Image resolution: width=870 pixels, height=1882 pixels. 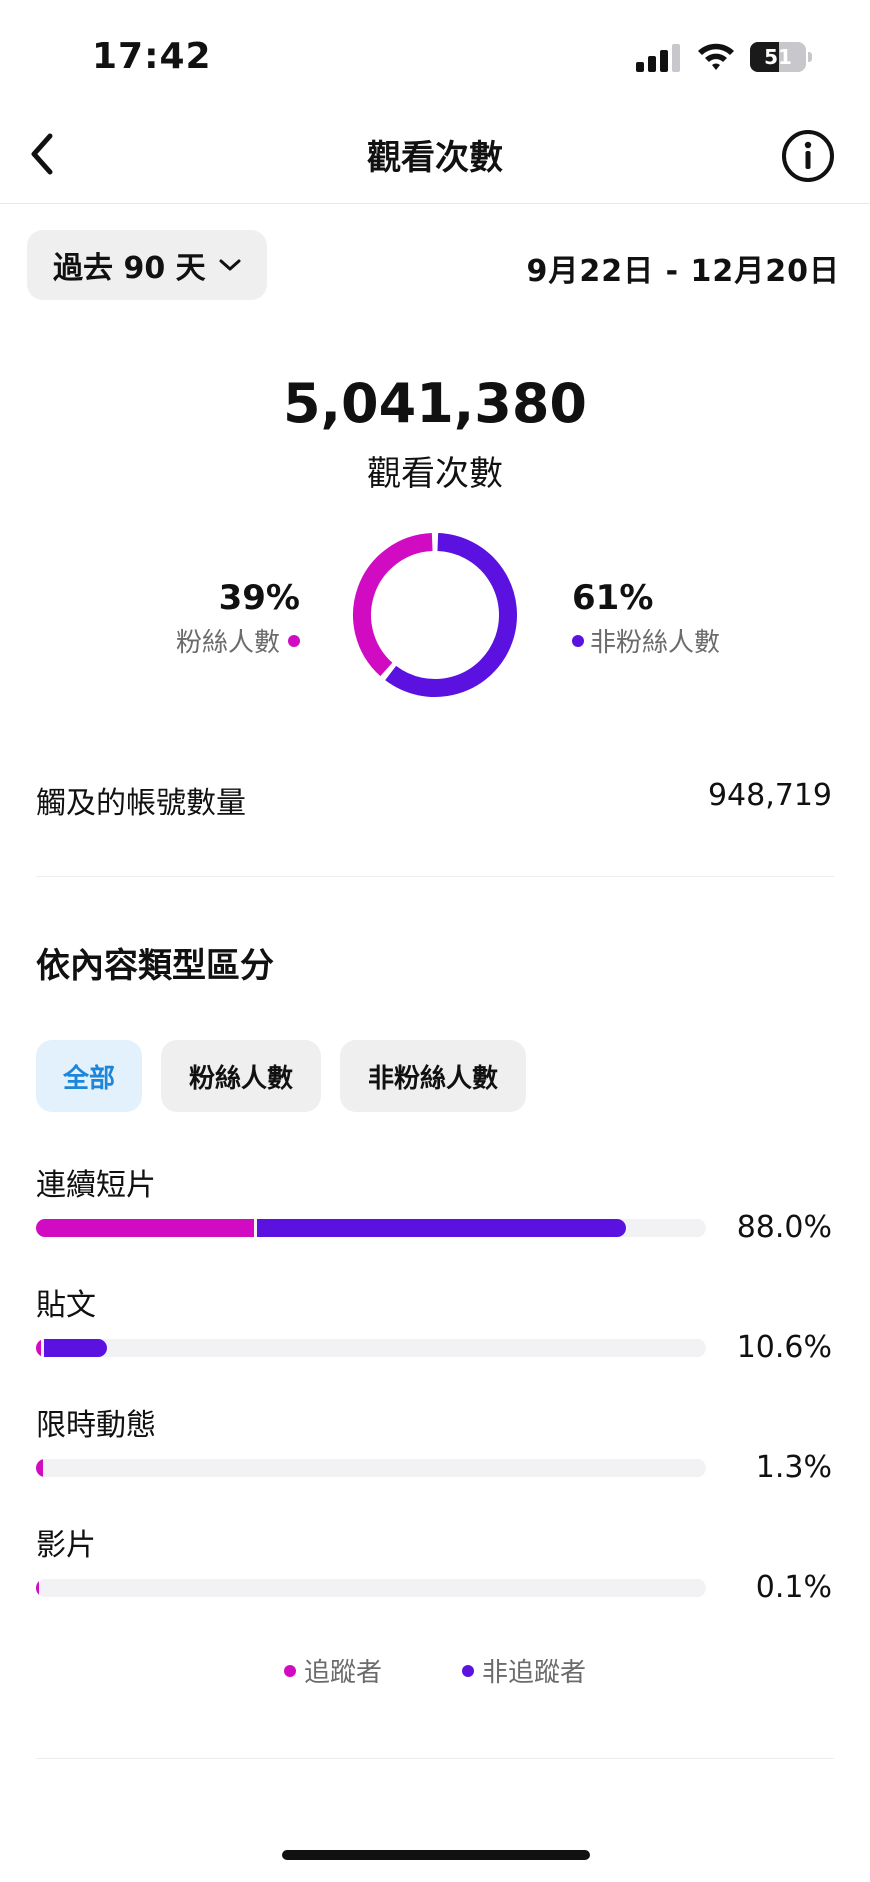 What do you see at coordinates (89, 1076) in the screenshot?
I see `tab-all: 全部` at bounding box center [89, 1076].